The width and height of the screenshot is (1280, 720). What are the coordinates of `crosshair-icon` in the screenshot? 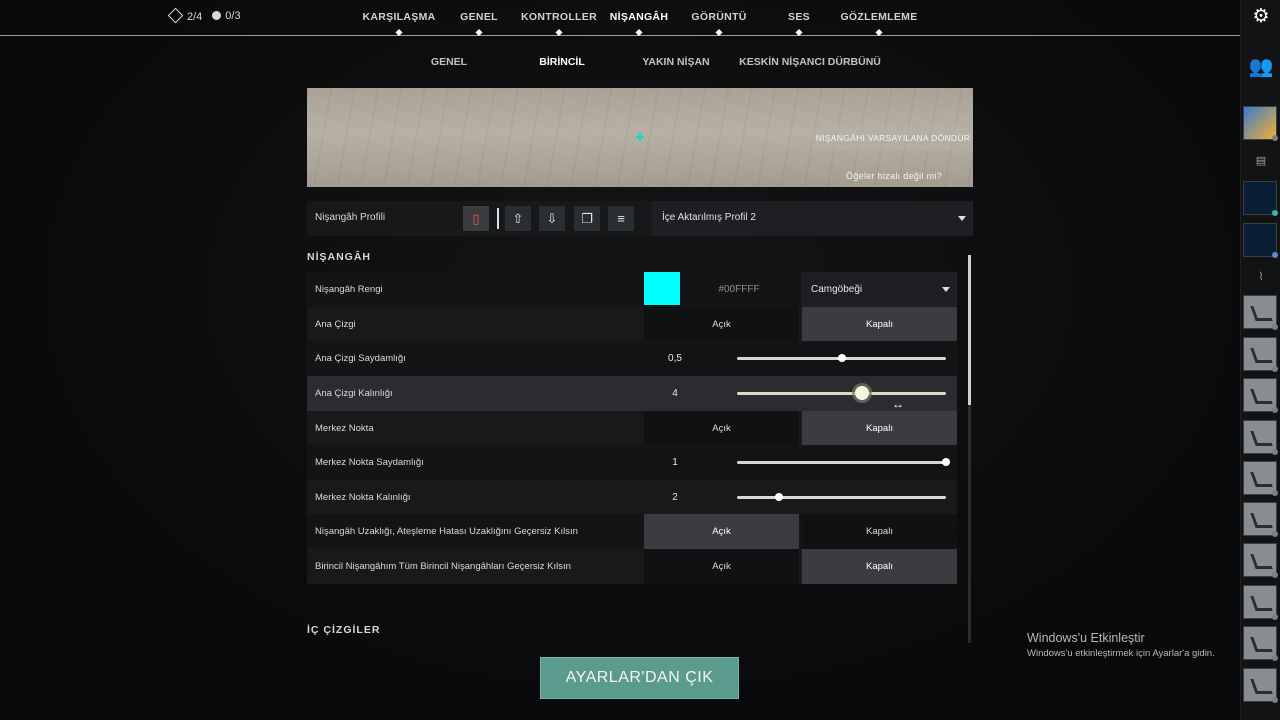 It's located at (640, 137).